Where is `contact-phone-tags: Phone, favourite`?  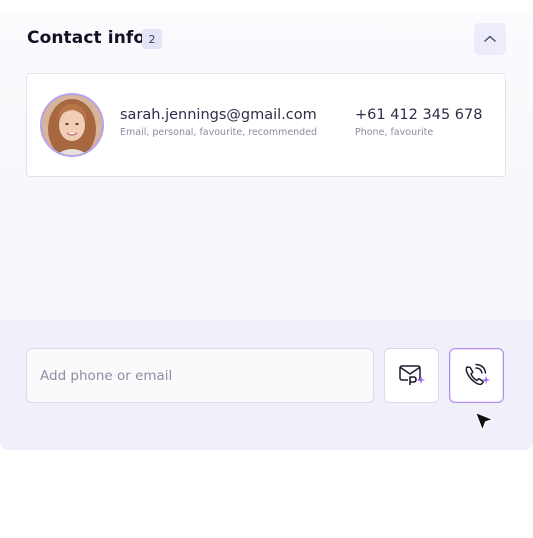 contact-phone-tags: Phone, favourite is located at coordinates (394, 132).